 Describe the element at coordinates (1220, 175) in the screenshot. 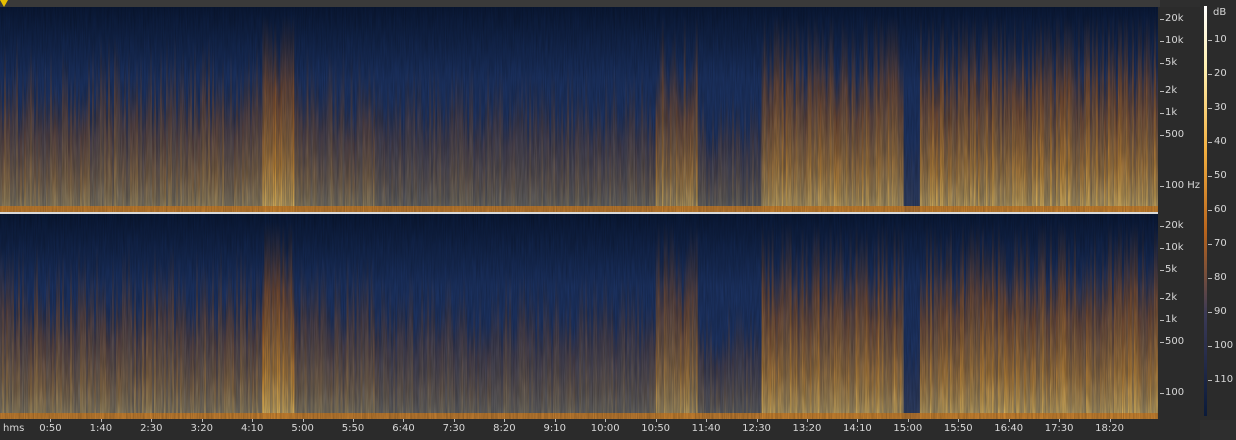

I see `db-tick-label: 50` at that location.